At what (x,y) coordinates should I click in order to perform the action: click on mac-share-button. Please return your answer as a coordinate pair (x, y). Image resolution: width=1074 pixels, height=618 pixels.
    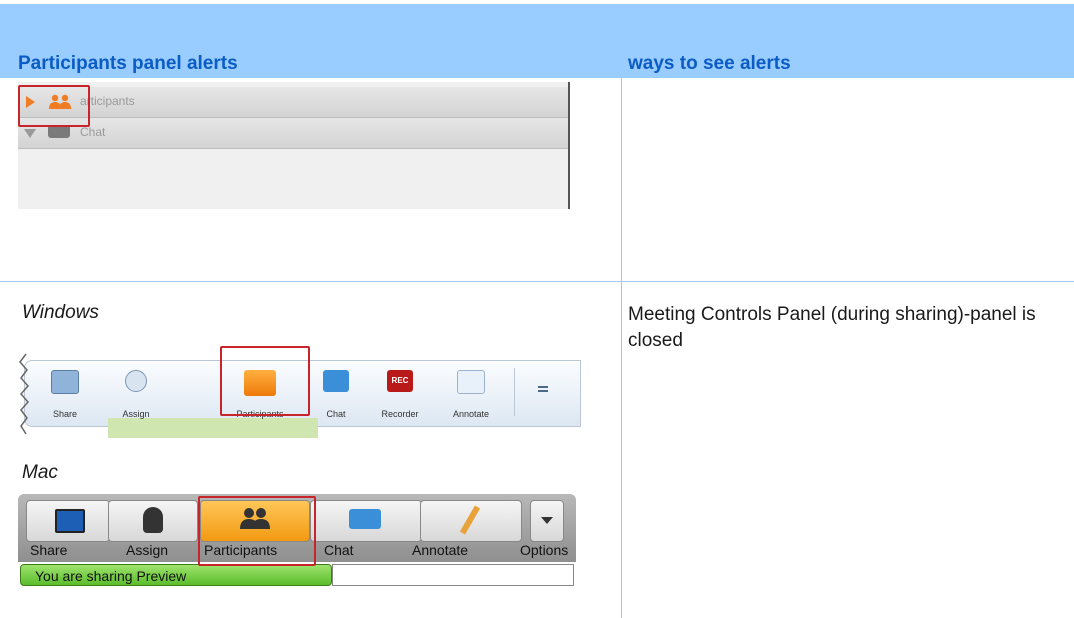
    Looking at the image, I should click on (68, 521).